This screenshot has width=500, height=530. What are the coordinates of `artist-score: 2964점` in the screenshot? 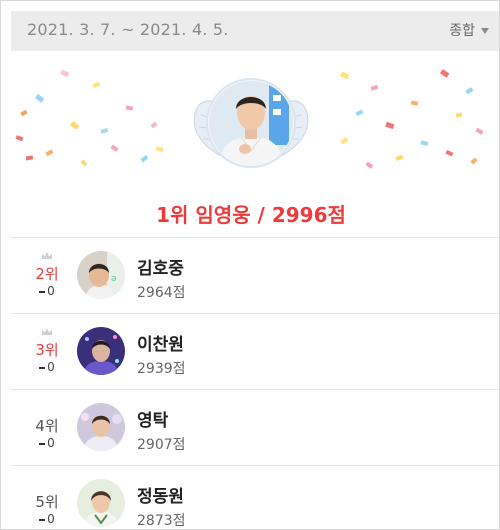 It's located at (161, 293).